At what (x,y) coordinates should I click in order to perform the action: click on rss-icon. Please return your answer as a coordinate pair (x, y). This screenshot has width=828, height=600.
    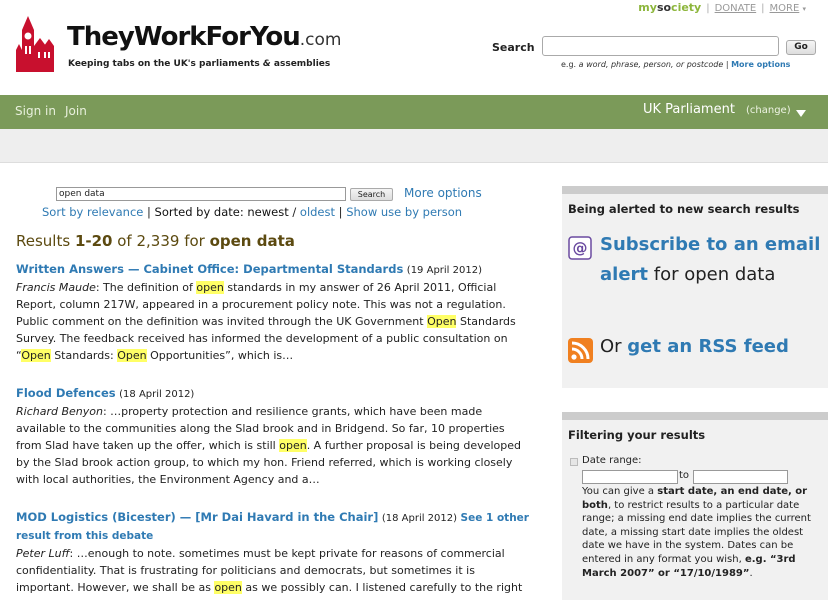
    Looking at the image, I should click on (580, 350).